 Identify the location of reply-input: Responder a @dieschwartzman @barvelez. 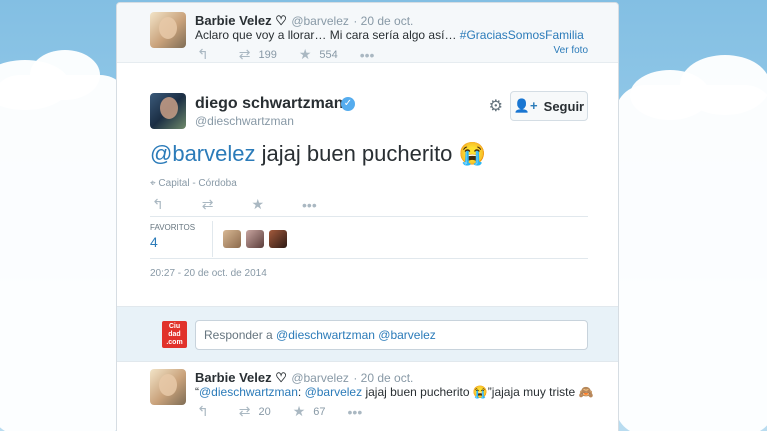
(391, 335).